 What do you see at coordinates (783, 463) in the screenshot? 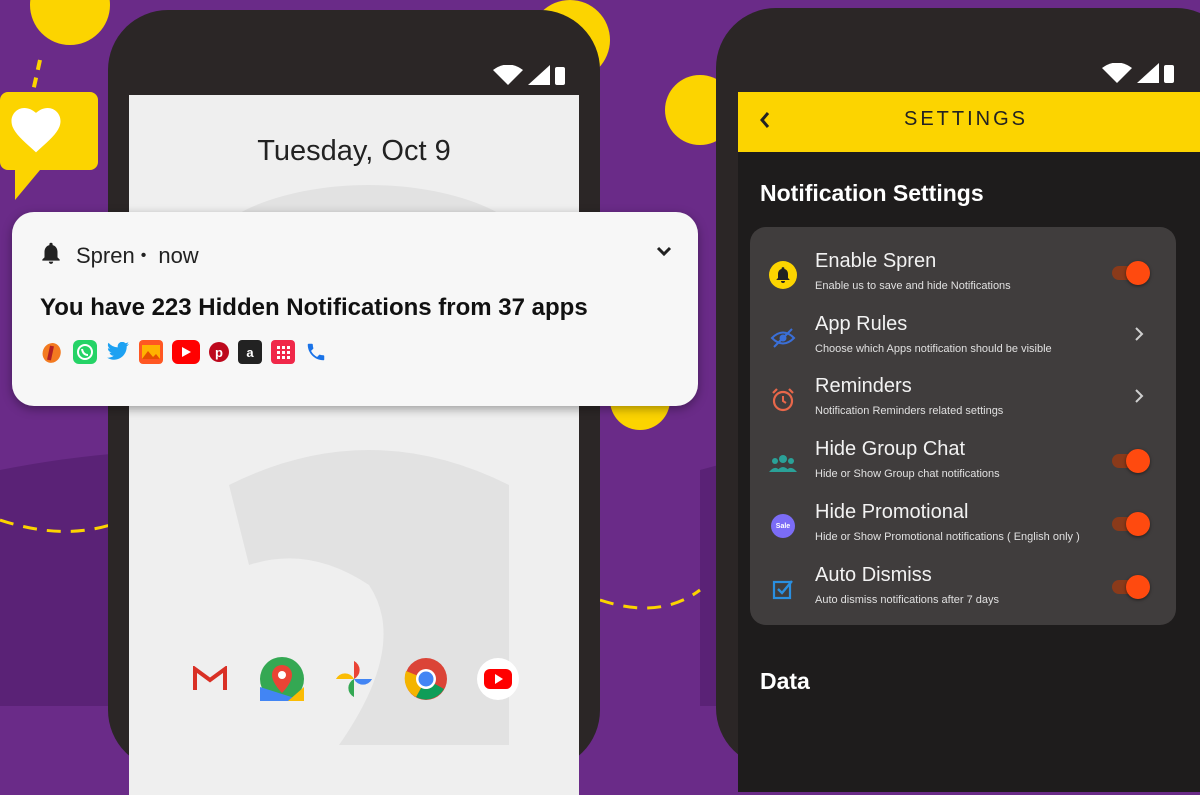
I see `group-icon` at bounding box center [783, 463].